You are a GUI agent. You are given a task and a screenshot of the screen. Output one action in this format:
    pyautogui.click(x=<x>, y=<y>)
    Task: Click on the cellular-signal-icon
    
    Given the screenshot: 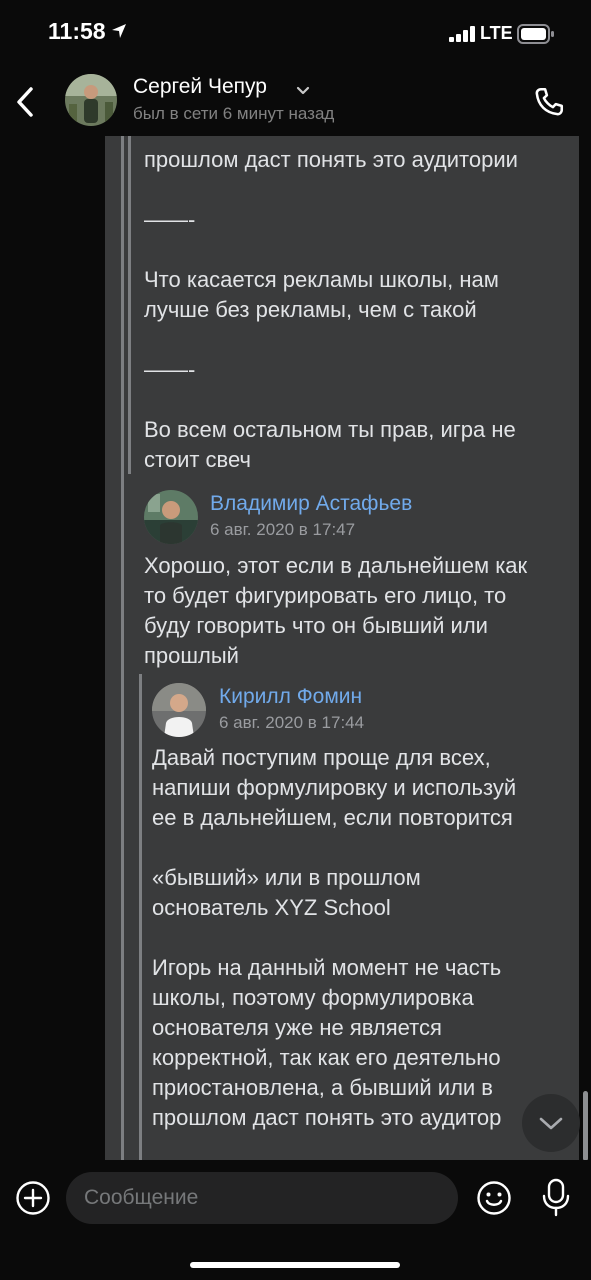 What is the action you would take?
    pyautogui.click(x=462, y=36)
    